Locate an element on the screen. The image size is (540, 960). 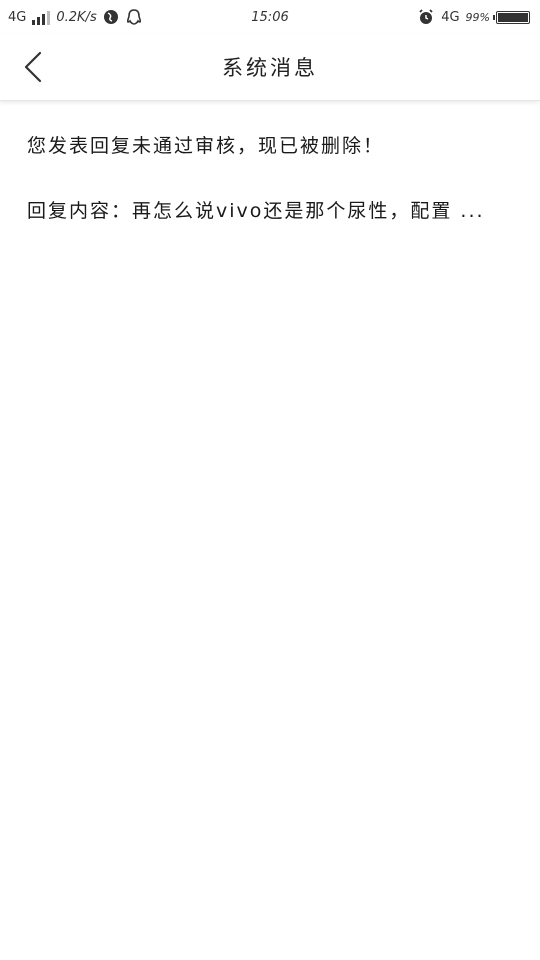
network-type-right: 4G is located at coordinates (450, 17).